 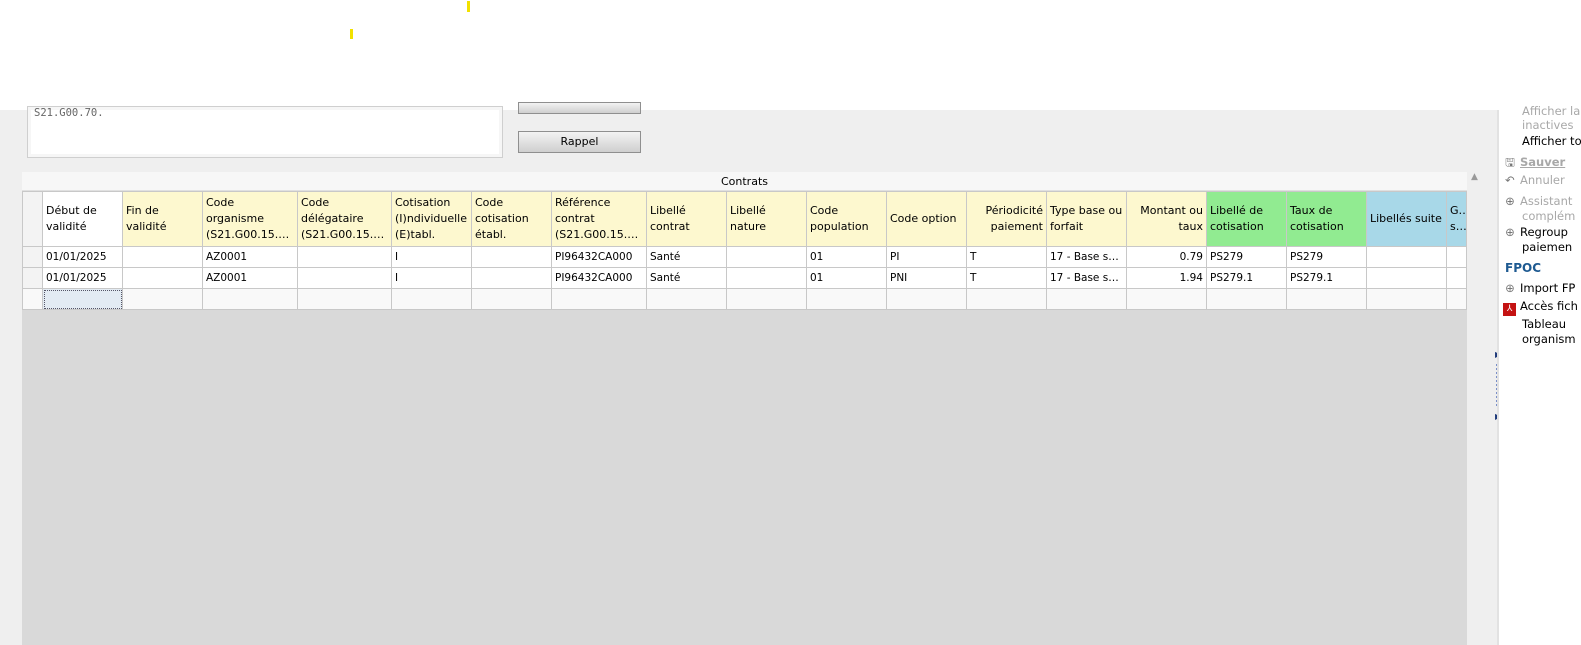 I want to click on column-header: Libellés suite, so click(x=1406, y=219).